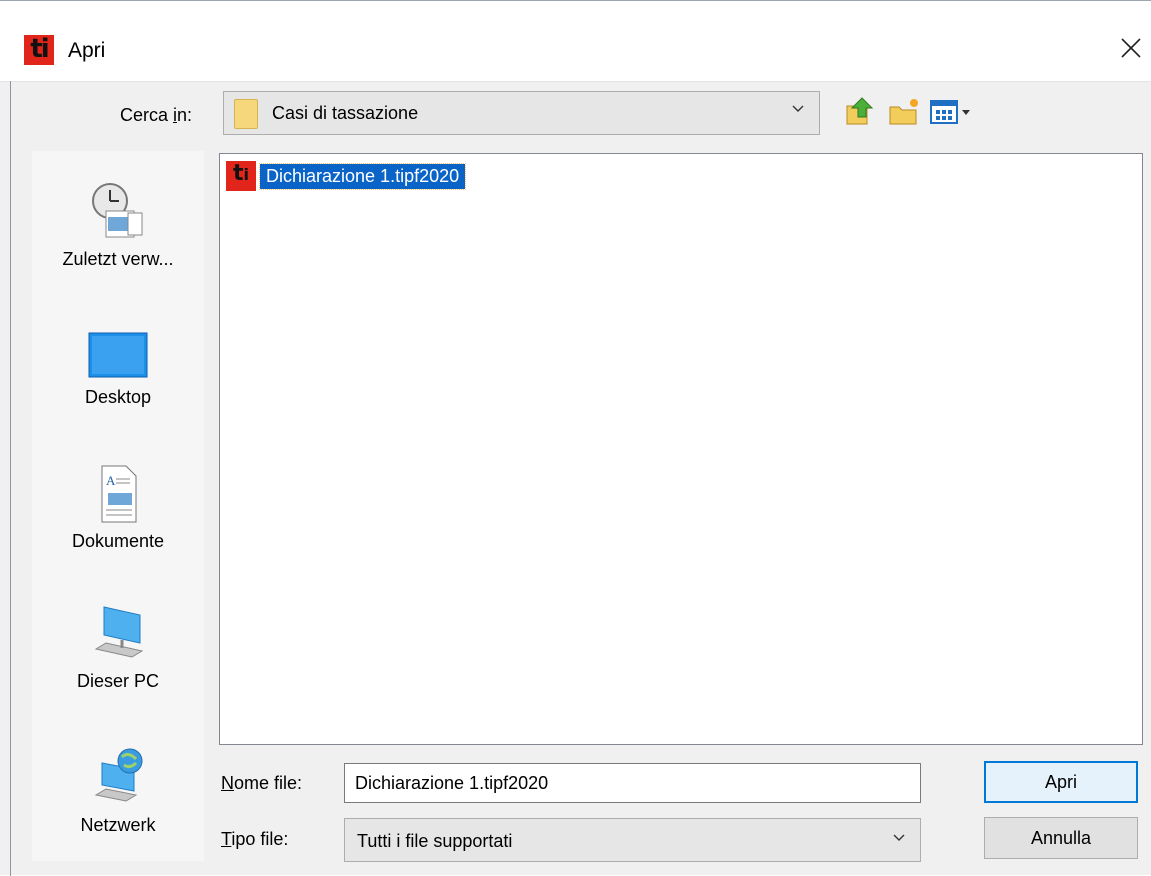 The width and height of the screenshot is (1151, 876). I want to click on new-folder-icon, so click(903, 112).